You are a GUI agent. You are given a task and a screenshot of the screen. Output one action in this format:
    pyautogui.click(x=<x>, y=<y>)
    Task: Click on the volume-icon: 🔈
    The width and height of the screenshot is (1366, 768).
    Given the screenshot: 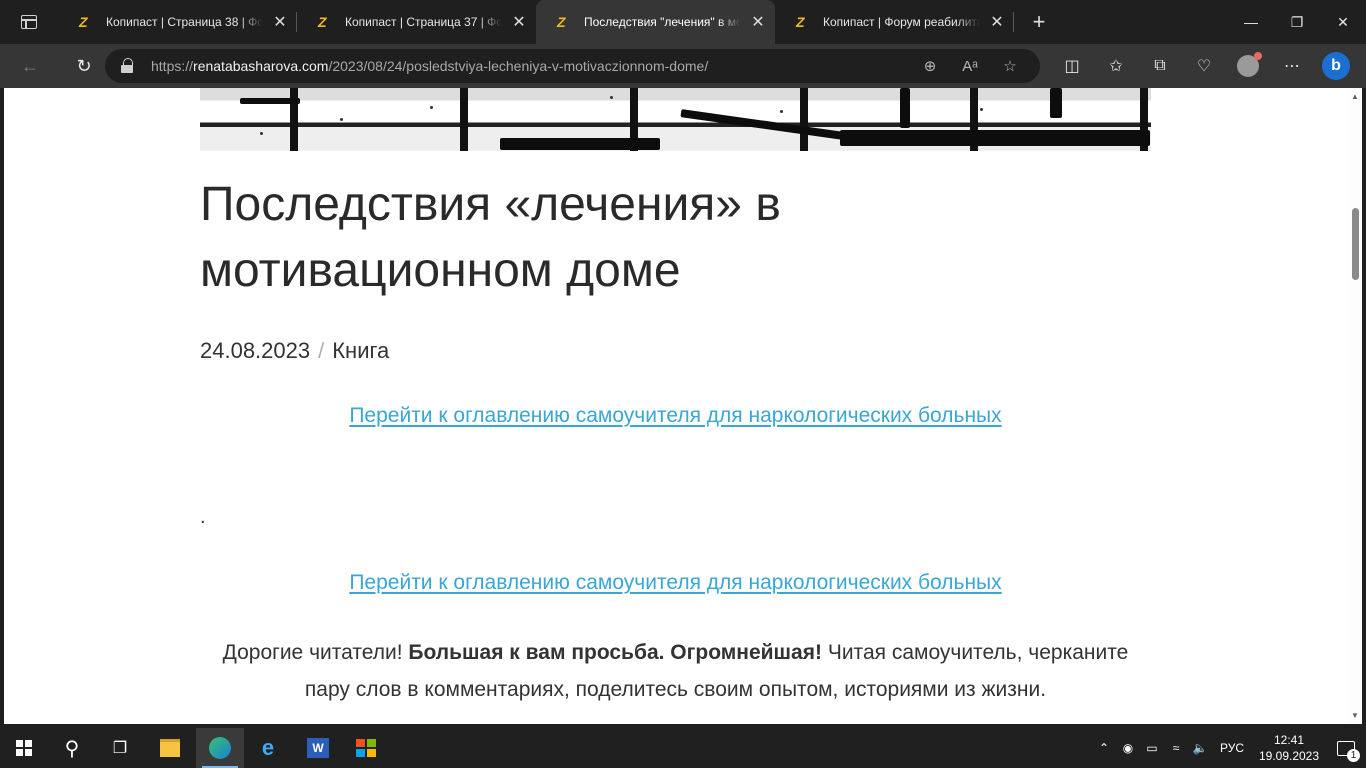 What is the action you would take?
    pyautogui.click(x=1200, y=748)
    